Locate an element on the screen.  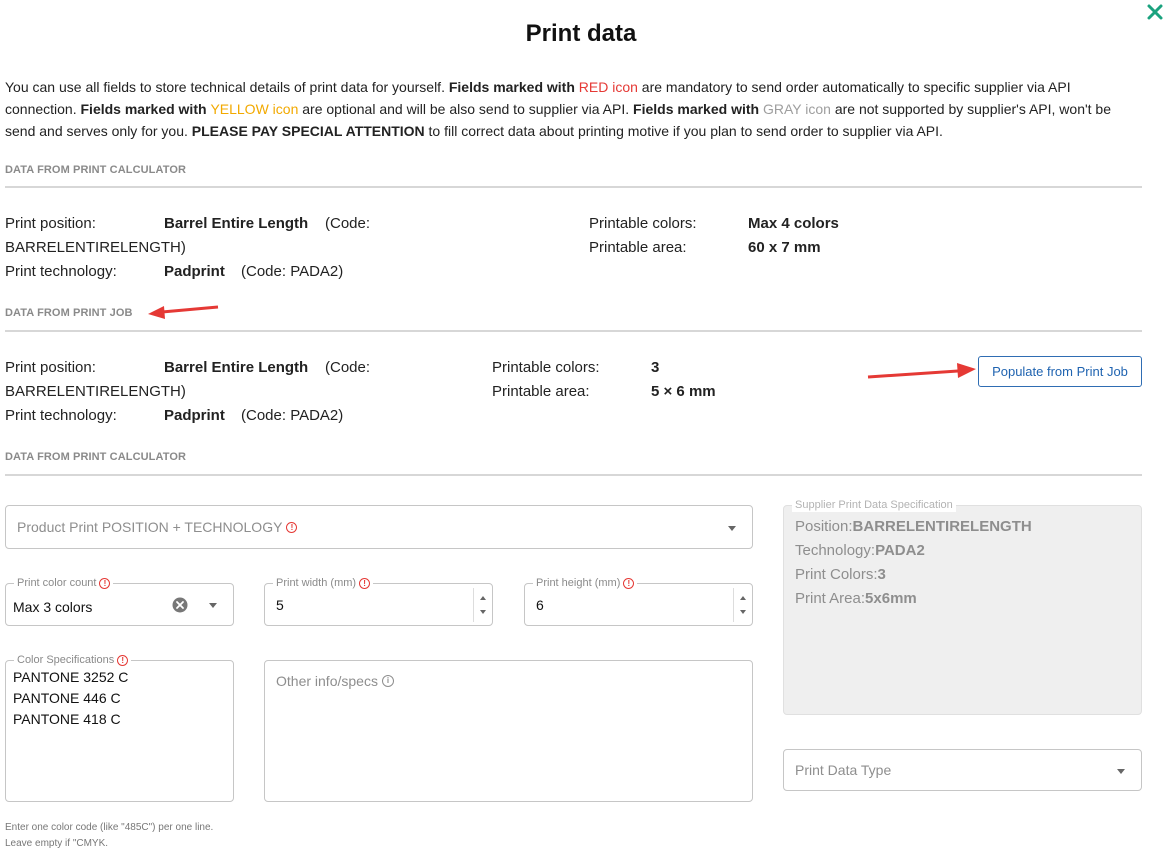
print-data-type-placeholder: Print Data Type is located at coordinates (843, 770).